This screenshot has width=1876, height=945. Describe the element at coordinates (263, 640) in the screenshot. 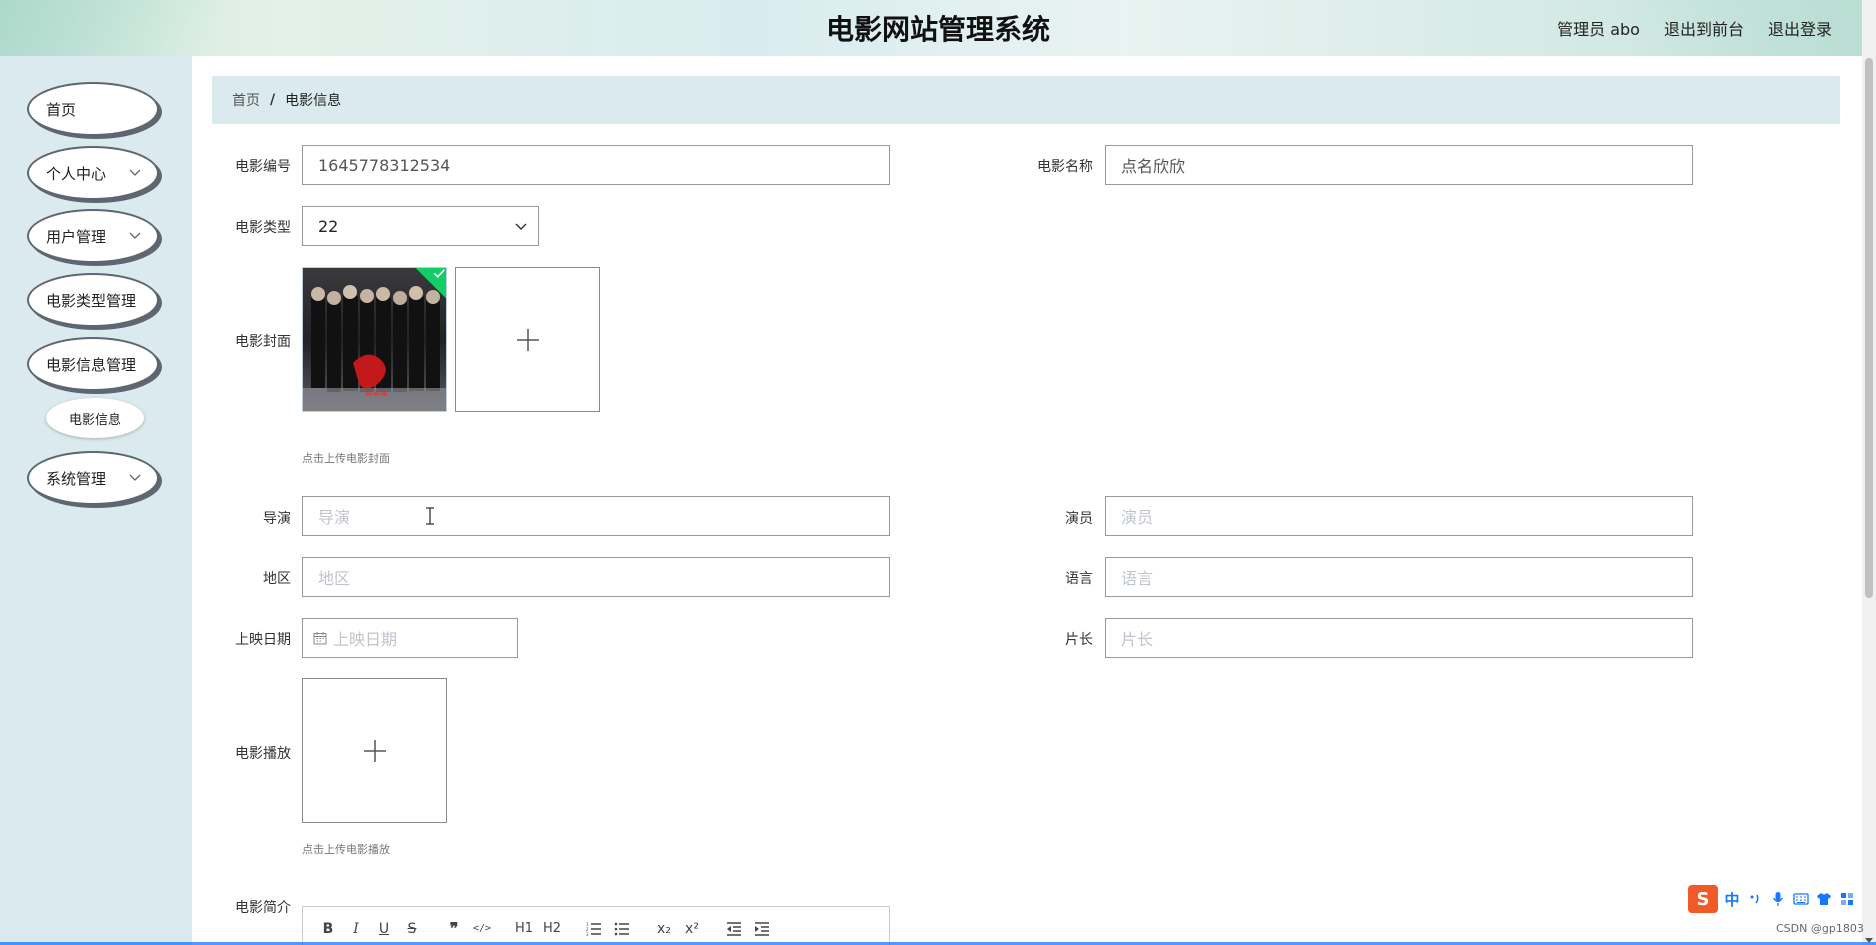

I see `release-date-label: 上映日期` at that location.